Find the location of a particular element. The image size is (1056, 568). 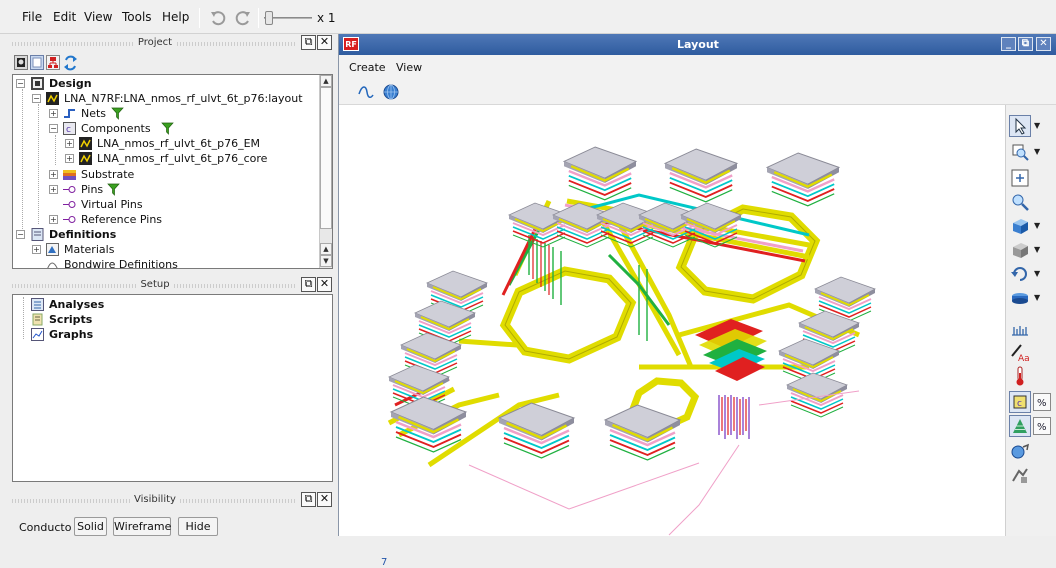

simulation-icon is located at coordinates (1020, 452).